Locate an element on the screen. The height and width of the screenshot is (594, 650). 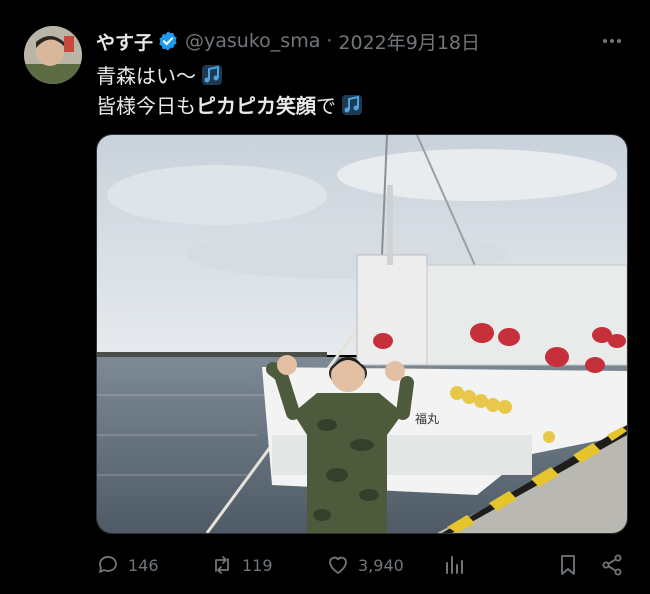
reply-count: 146 is located at coordinates (143, 565).